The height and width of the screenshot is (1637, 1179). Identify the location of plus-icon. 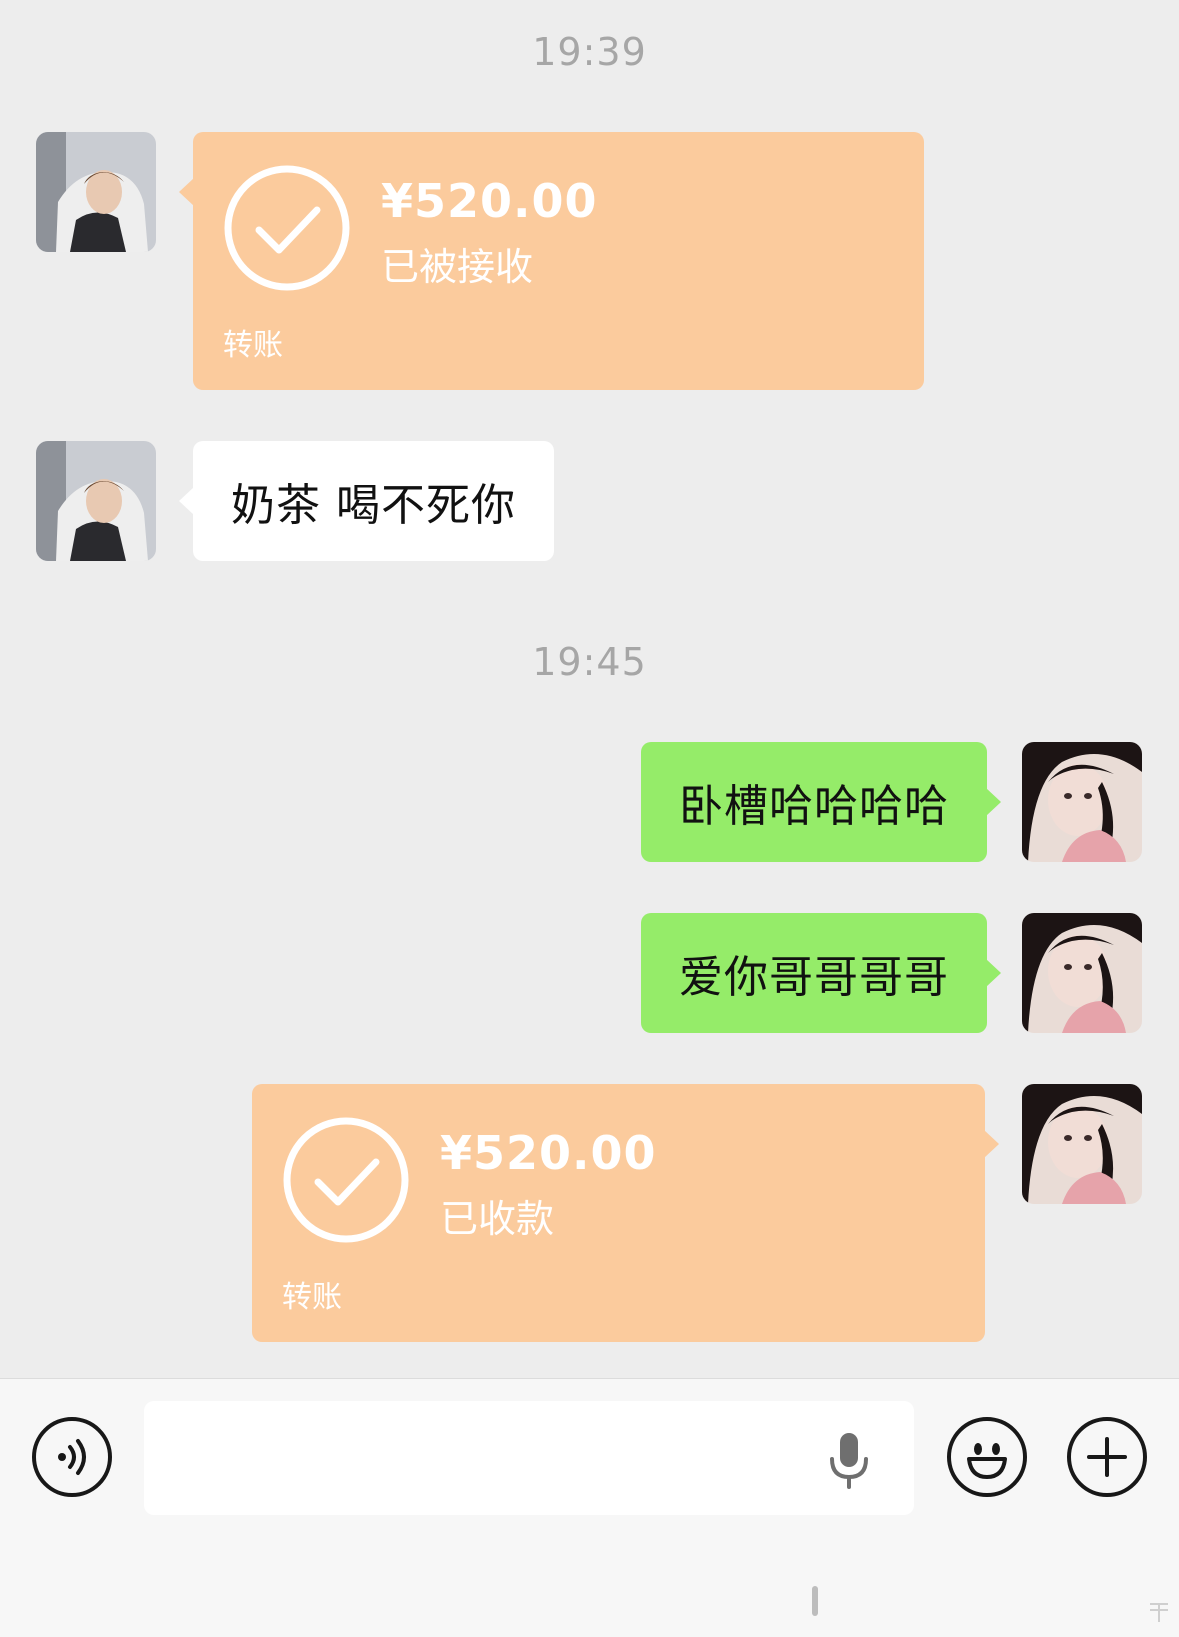
(1107, 1457).